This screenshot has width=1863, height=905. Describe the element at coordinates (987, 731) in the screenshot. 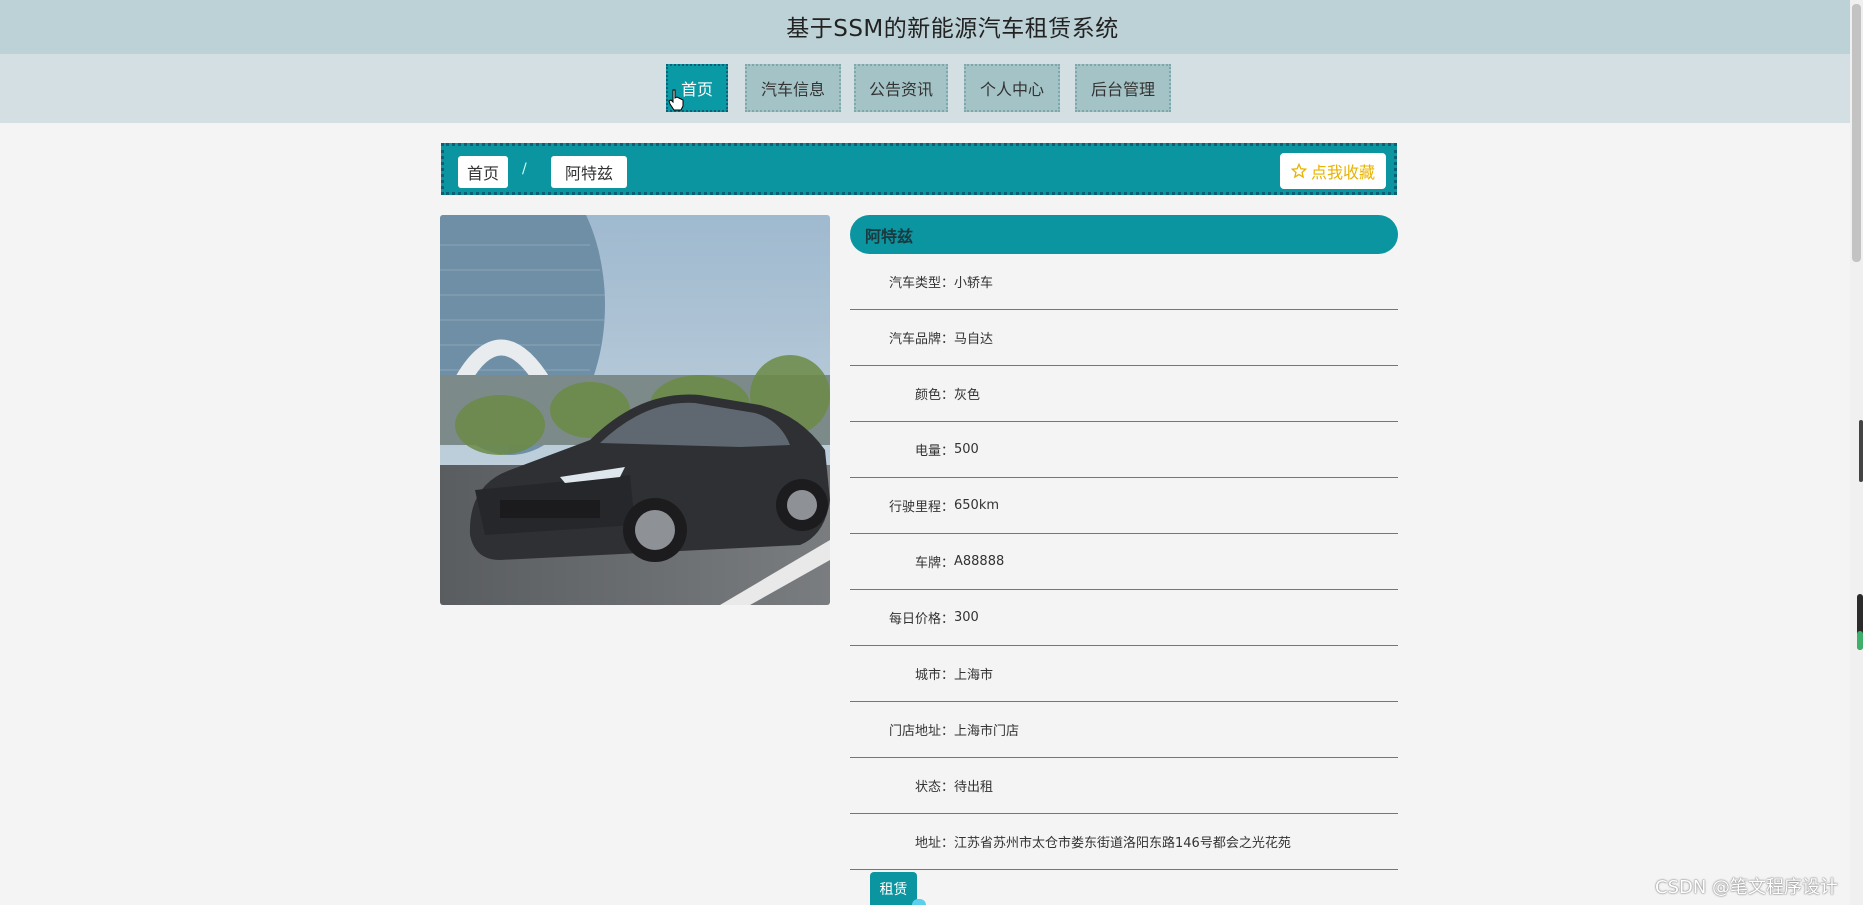

I see `field-value: 上海市门店` at that location.